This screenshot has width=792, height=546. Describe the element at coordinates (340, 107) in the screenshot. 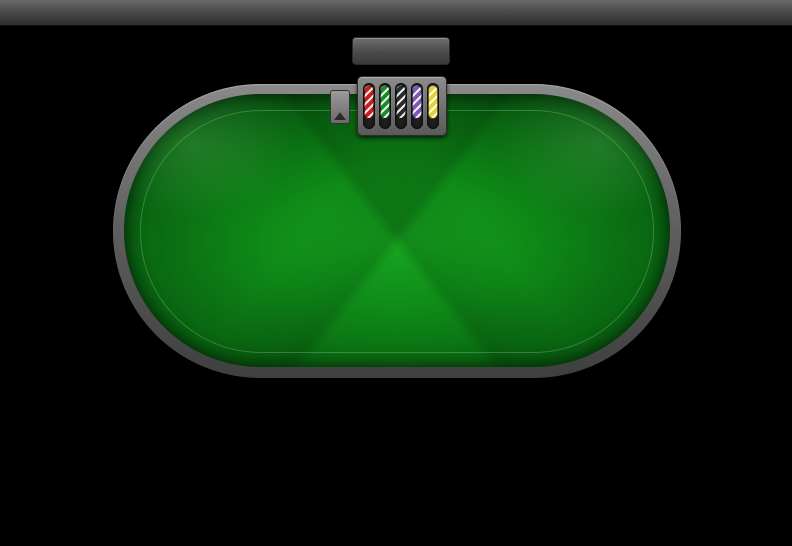

I see `dealer-marker-icon` at that location.